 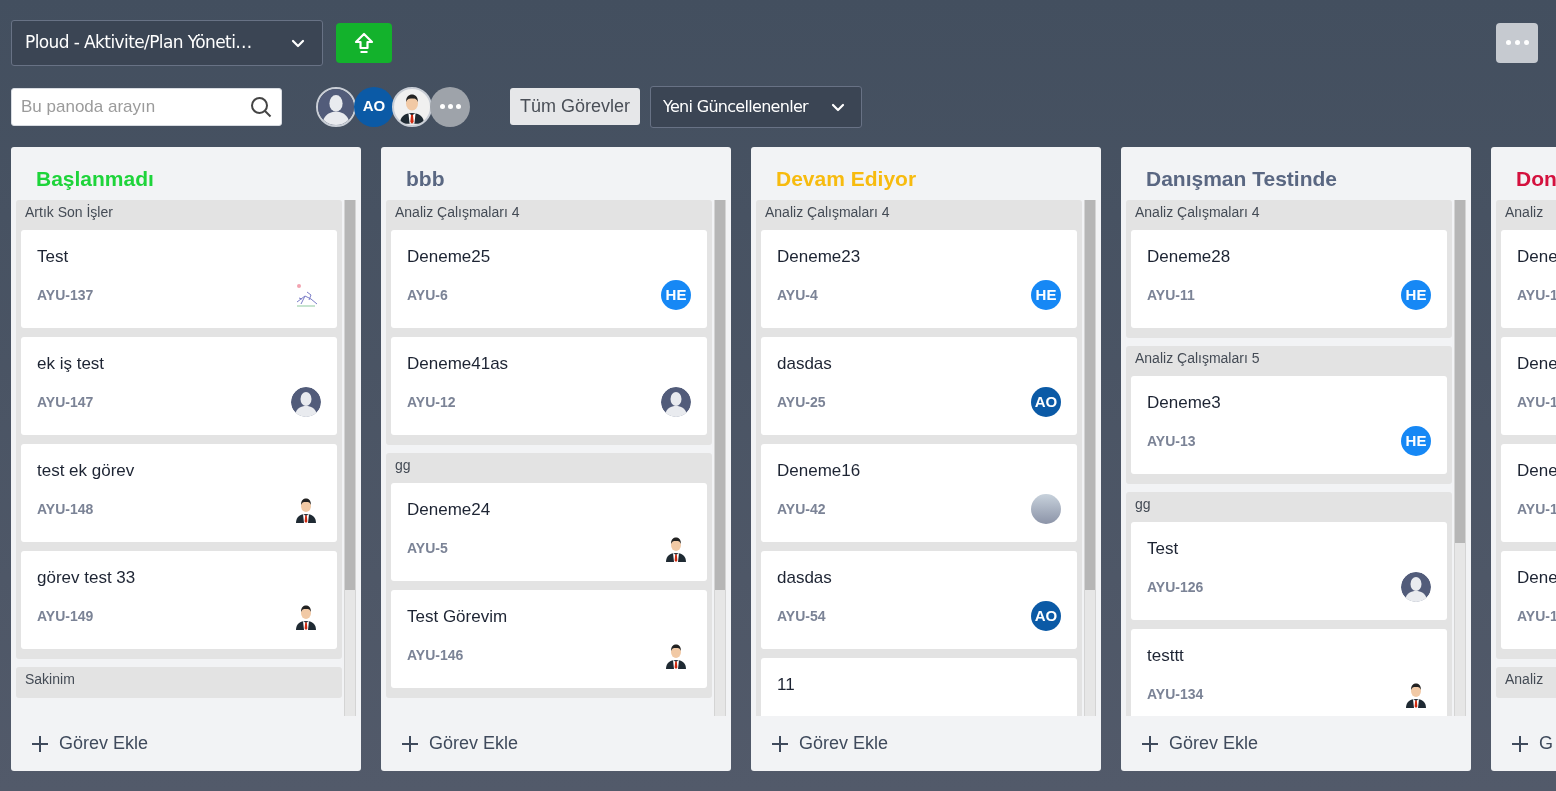 I want to click on upload-button, so click(x=364, y=42).